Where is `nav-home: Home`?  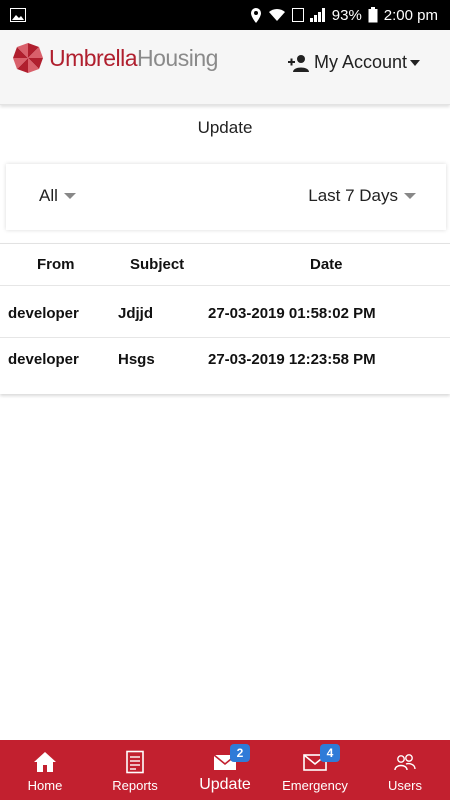
nav-home: Home is located at coordinates (45, 770).